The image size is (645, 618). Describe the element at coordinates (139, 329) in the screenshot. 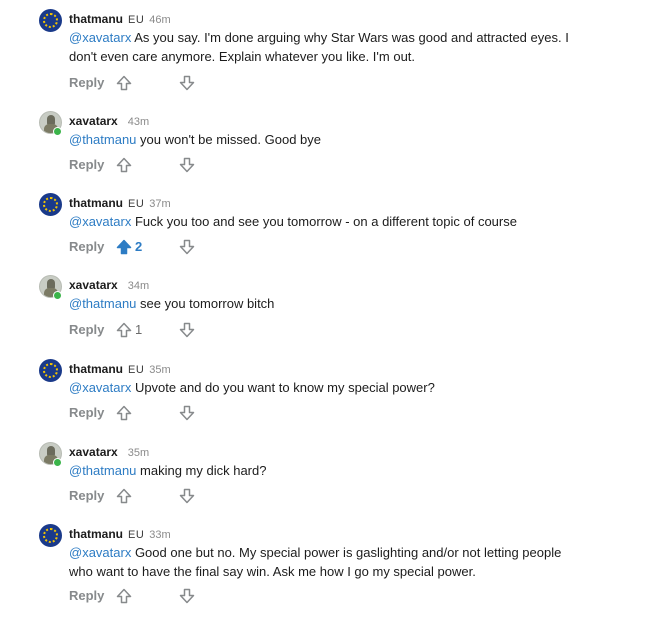

I see `vote-score: 1` at that location.